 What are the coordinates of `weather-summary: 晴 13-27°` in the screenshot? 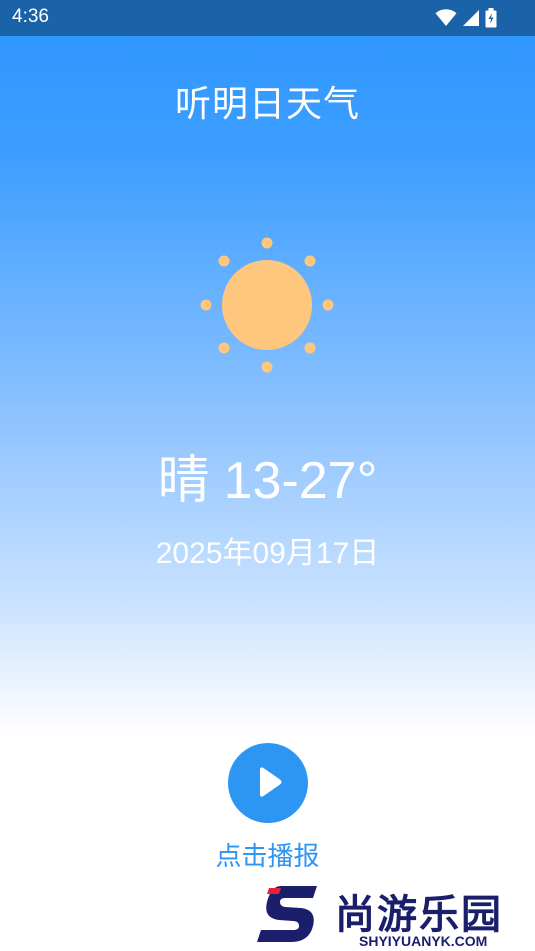 It's located at (267, 481).